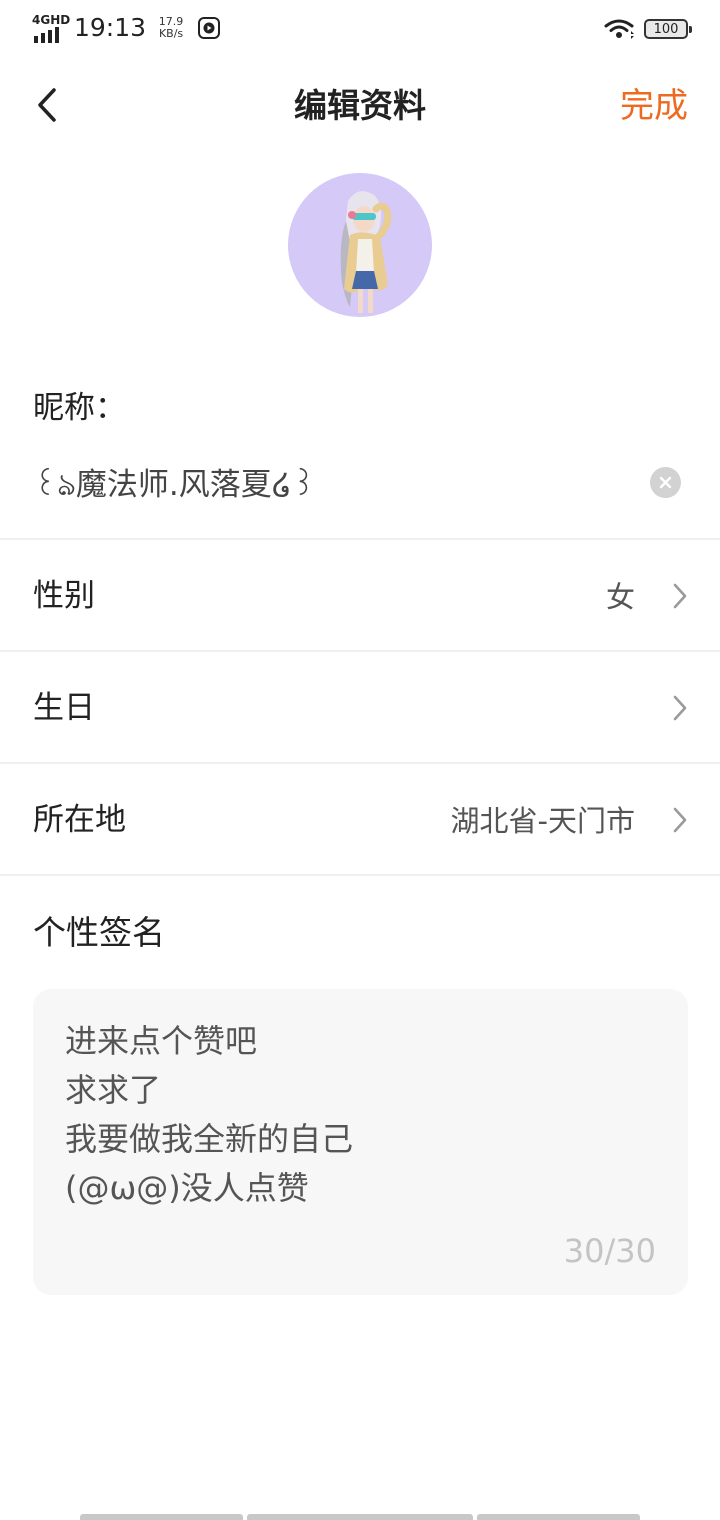  I want to click on clear-nickname-button, so click(665, 482).